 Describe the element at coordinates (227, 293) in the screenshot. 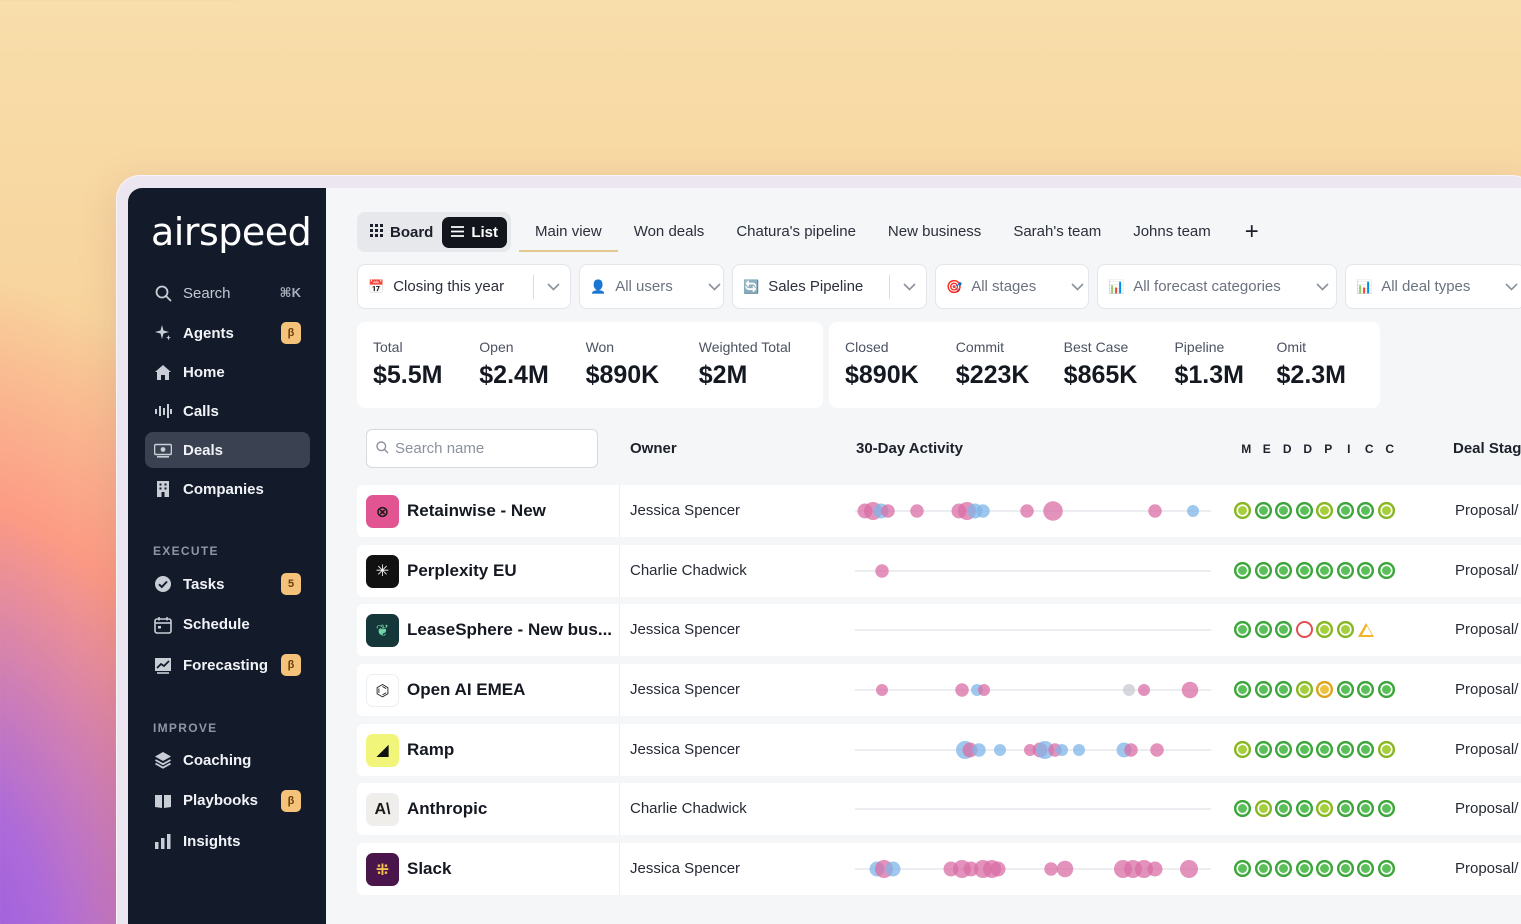

I see `sidebar-search: Search ⌘K` at that location.